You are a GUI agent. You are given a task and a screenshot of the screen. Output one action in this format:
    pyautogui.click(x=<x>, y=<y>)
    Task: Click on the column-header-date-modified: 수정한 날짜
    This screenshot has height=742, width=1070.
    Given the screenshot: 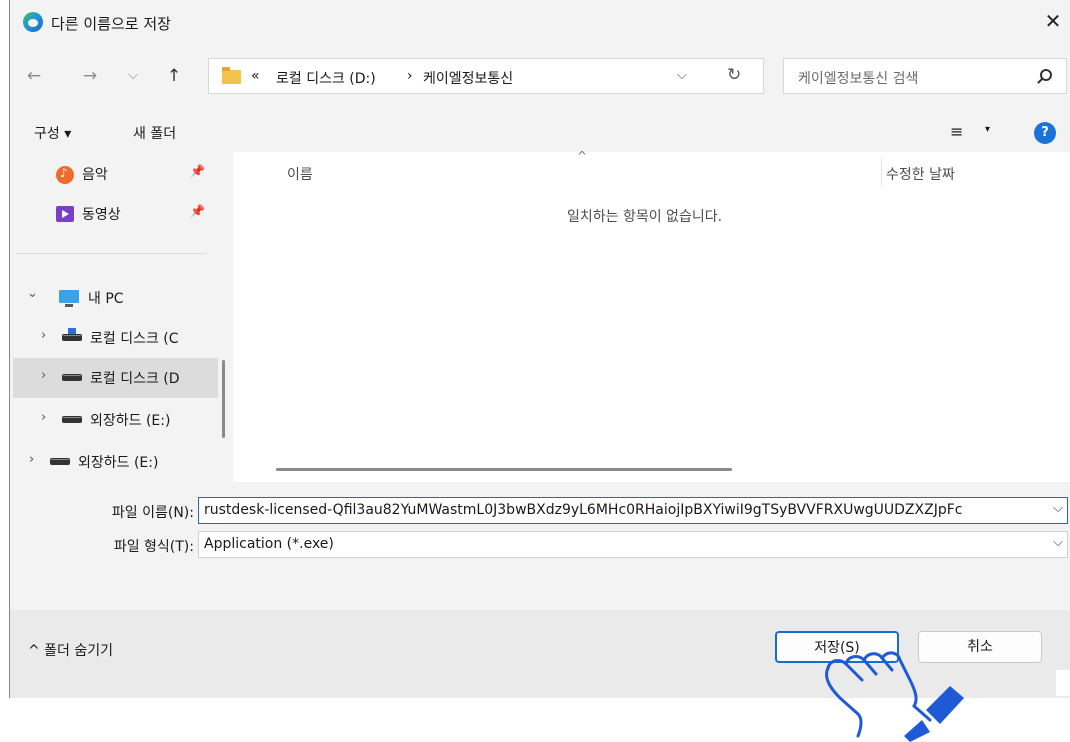 What is the action you would take?
    pyautogui.click(x=920, y=174)
    